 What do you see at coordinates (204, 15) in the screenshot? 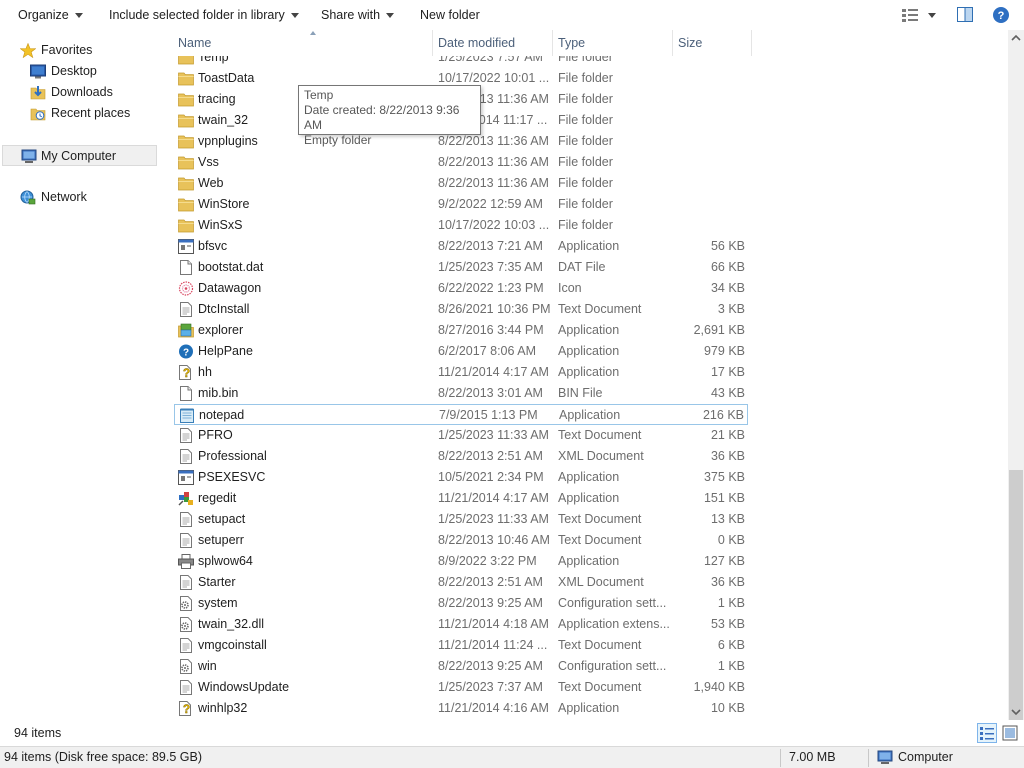
I see `include-in-library-button: Include selected folder in library` at bounding box center [204, 15].